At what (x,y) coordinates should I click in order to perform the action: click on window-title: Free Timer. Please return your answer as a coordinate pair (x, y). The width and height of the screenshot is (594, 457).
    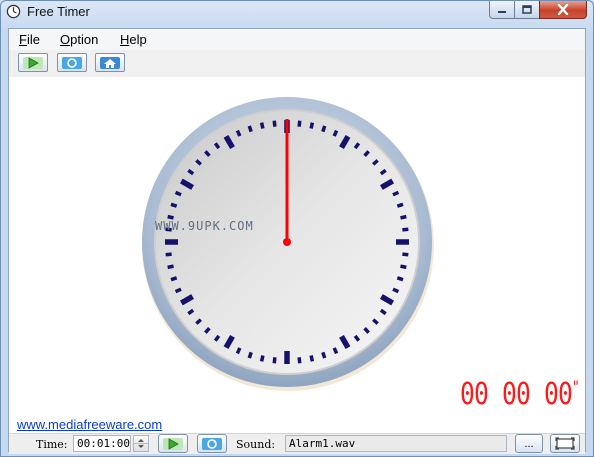
    Looking at the image, I should click on (58, 11).